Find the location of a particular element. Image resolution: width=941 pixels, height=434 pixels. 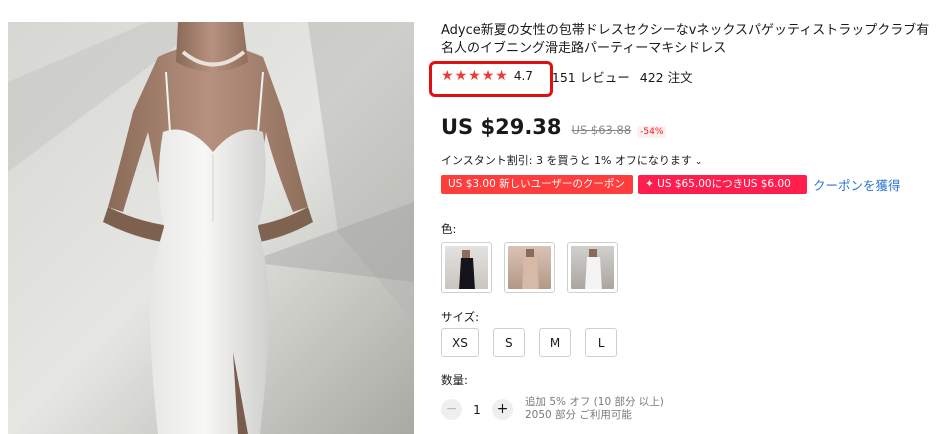

new-user-coupon: US $3.00 新しいユーザーのクーポン is located at coordinates (537, 184).